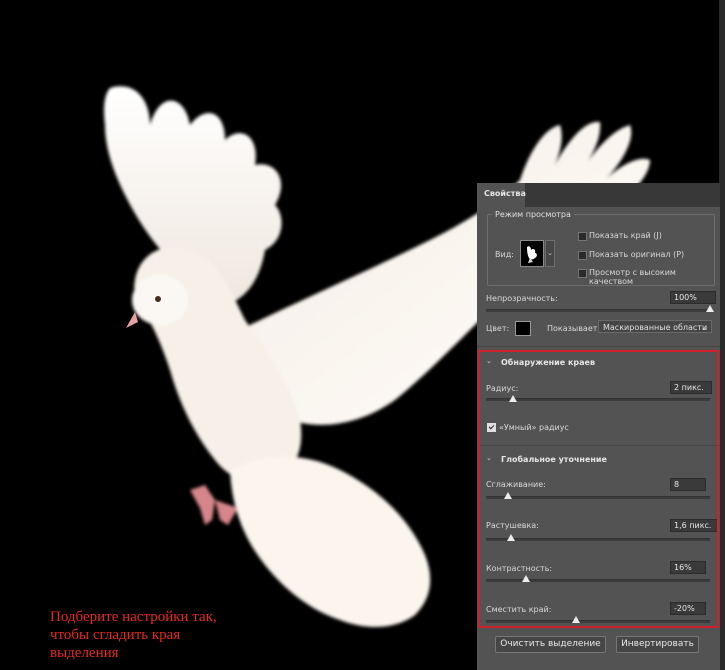  I want to click on clear-selection-button: Очистить выделение, so click(550, 644).